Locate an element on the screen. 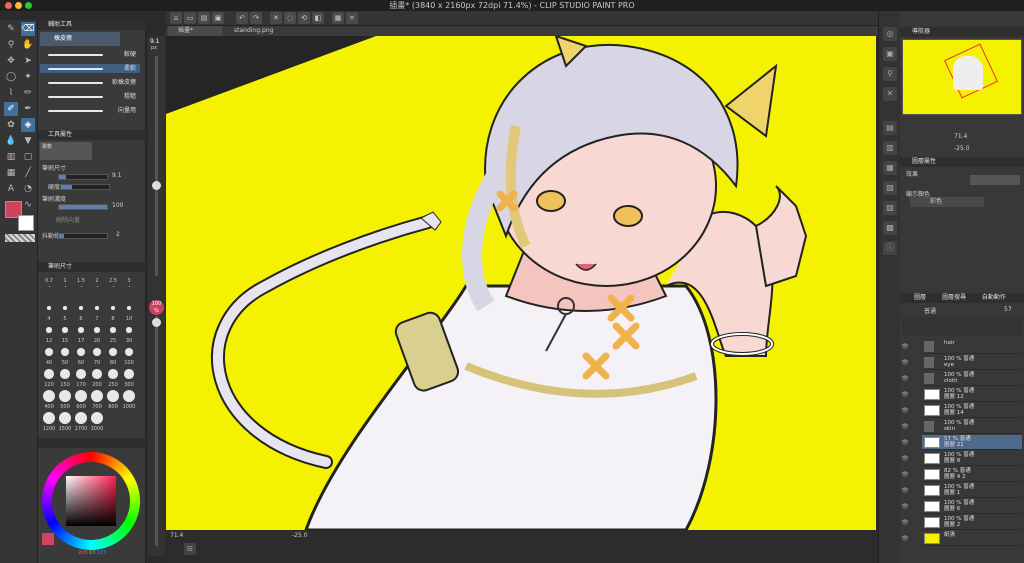  home-icon: ⌂ is located at coordinates (176, 18).